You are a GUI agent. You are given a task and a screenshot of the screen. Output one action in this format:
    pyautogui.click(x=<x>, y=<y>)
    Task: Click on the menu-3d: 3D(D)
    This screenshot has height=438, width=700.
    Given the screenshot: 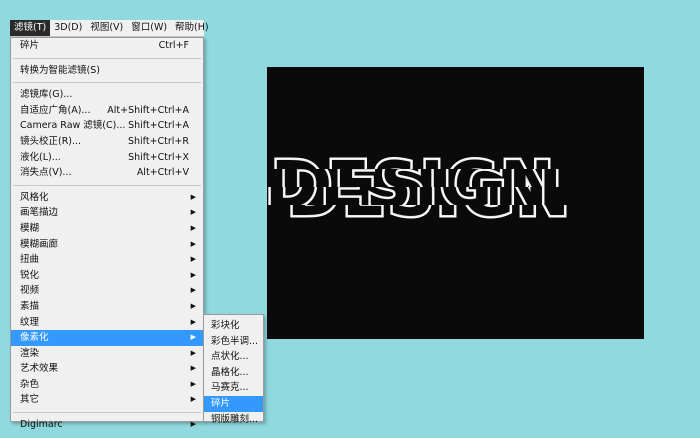 What is the action you would take?
    pyautogui.click(x=68, y=28)
    